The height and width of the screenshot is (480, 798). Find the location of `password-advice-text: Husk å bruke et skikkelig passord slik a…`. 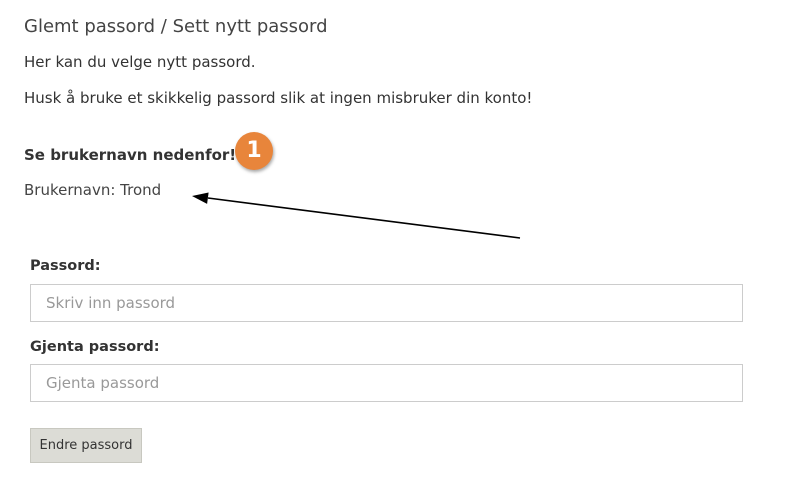

password-advice-text: Husk å bruke et skikkelig passord slik a… is located at coordinates (278, 98).